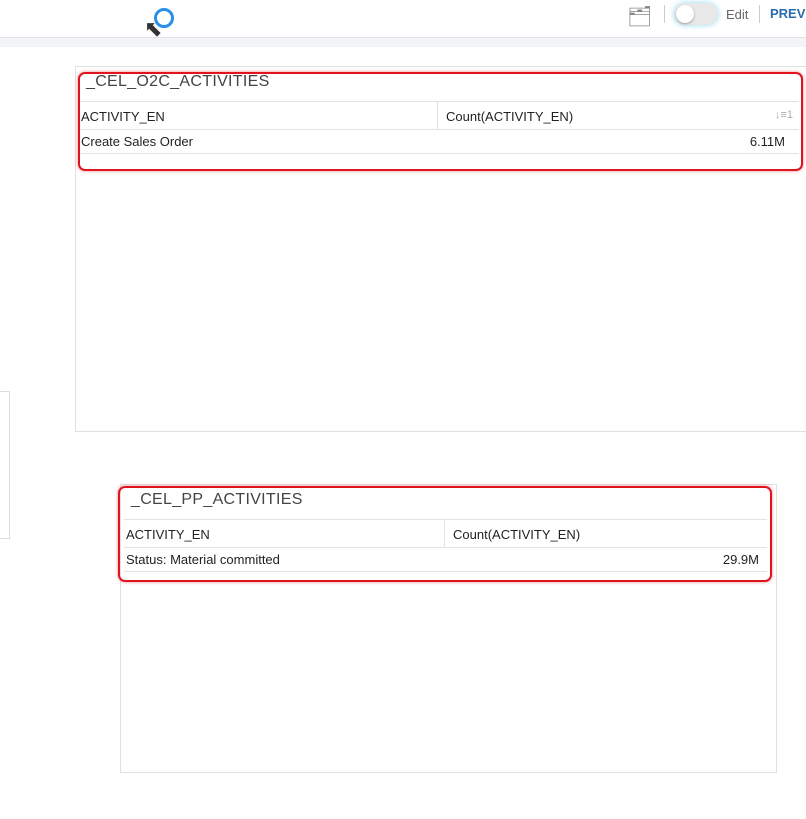  I want to click on preview-button: PREVI, so click(788, 13).